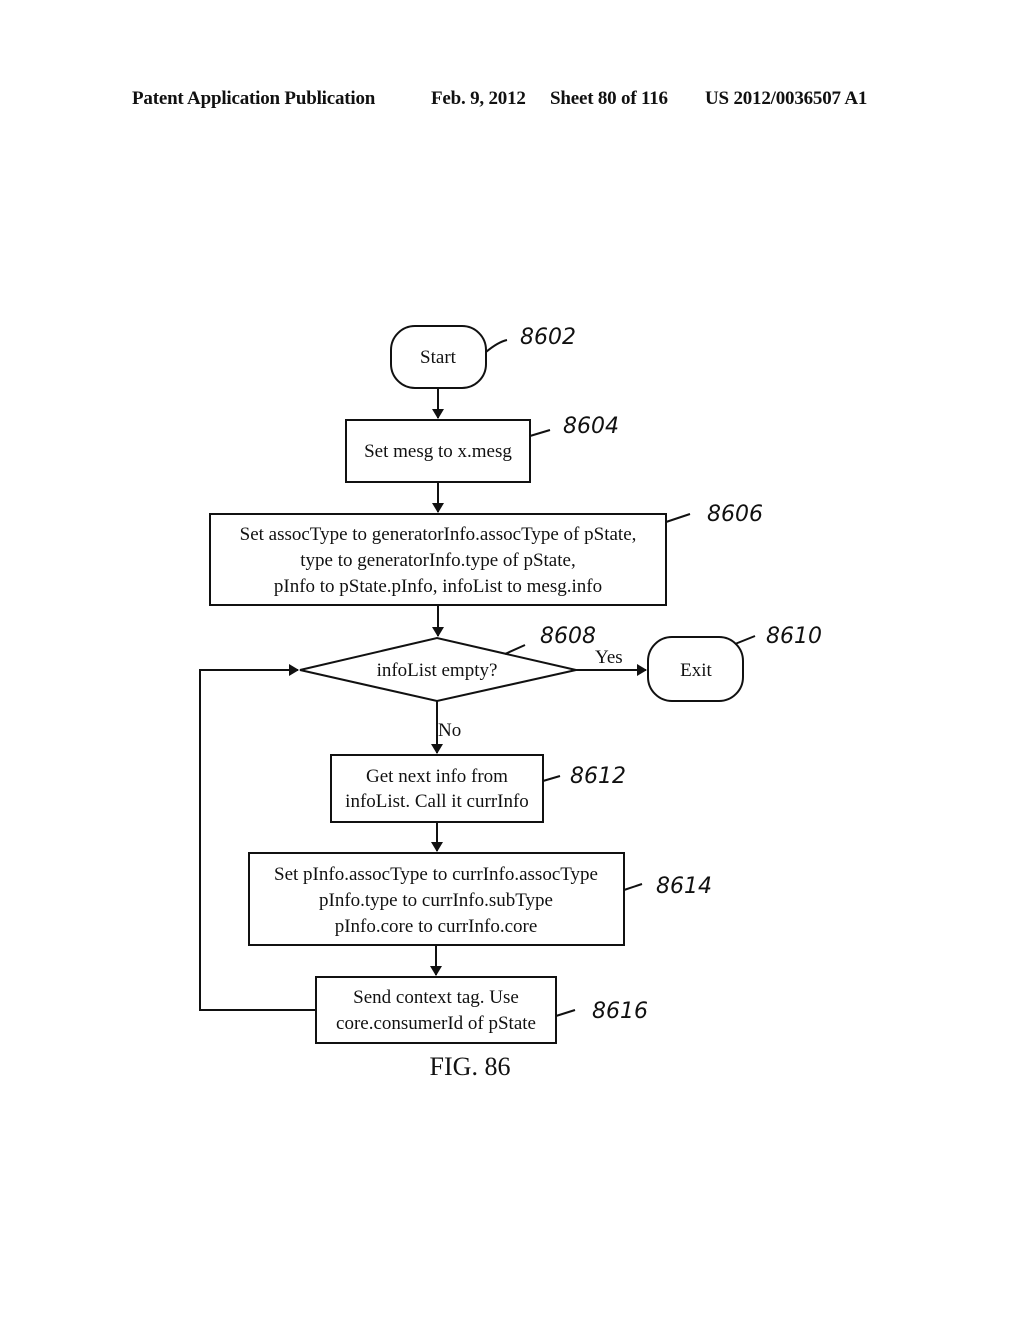  Describe the element at coordinates (548, 337) in the screenshot. I see `ref-8602: 8602` at that location.